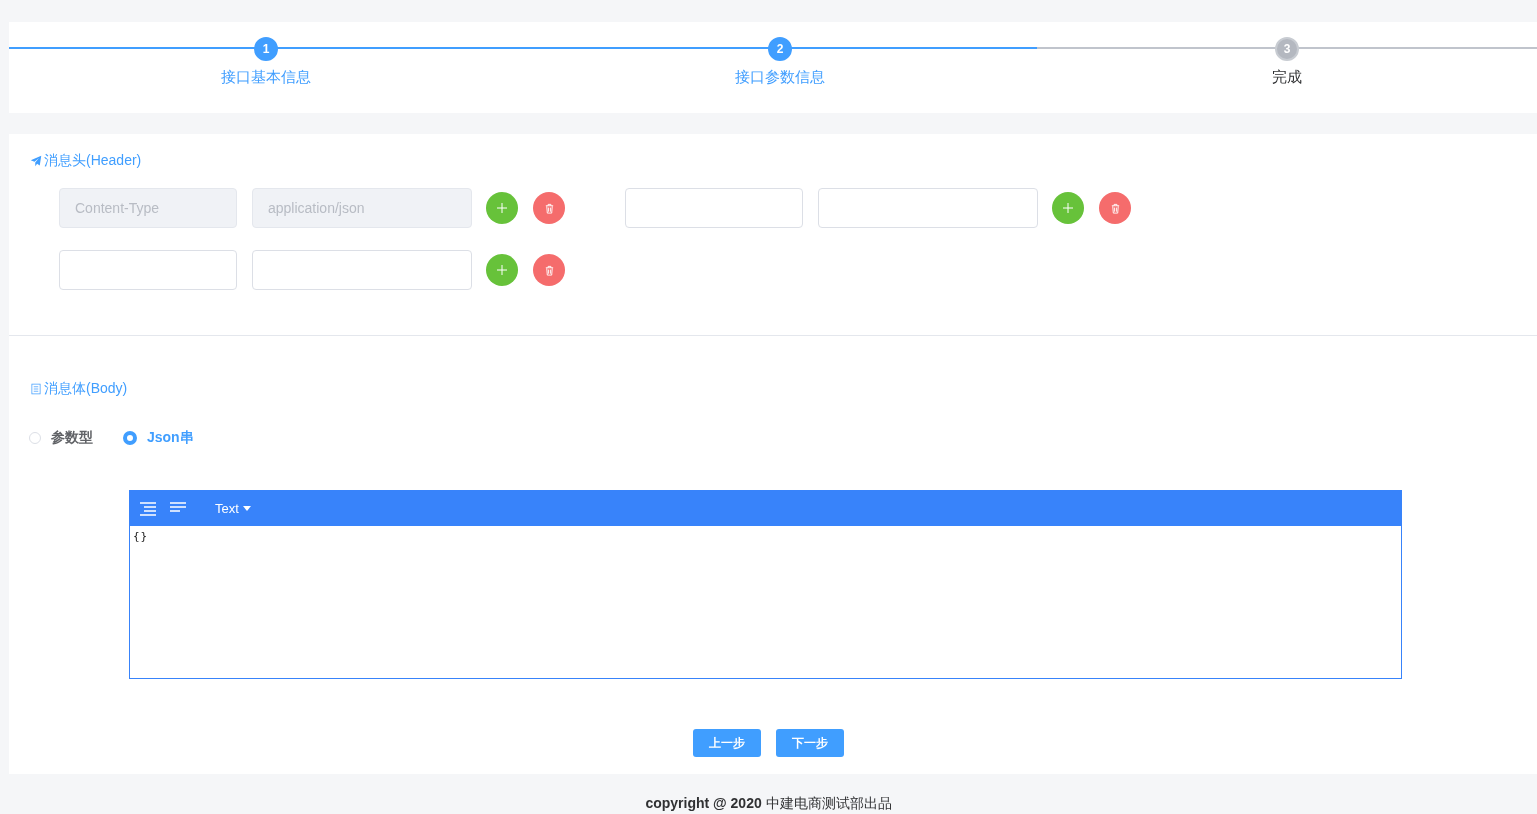  I want to click on step-button: 上一步, so click(727, 743).